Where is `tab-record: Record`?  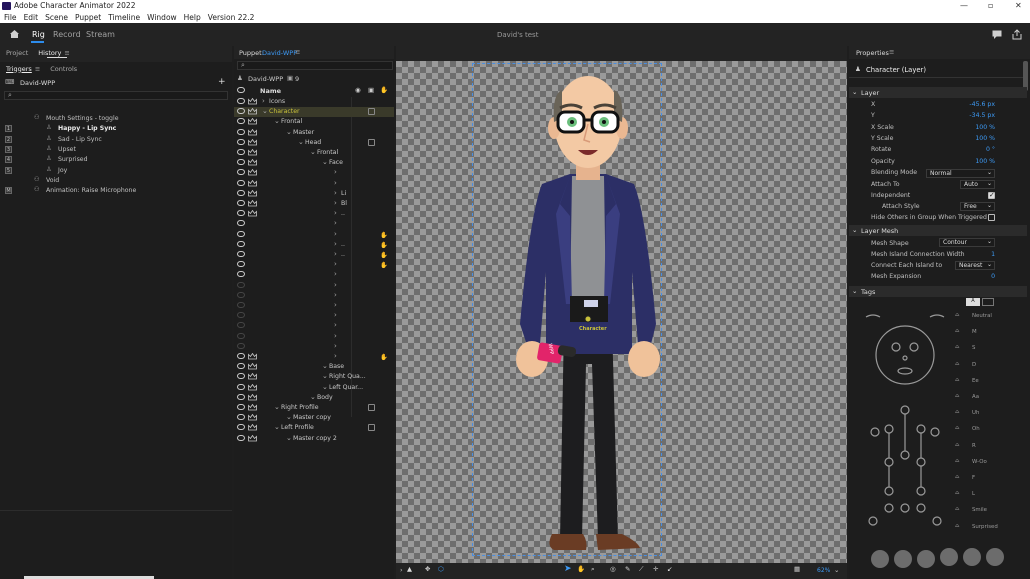 tab-record: Record is located at coordinates (67, 34).